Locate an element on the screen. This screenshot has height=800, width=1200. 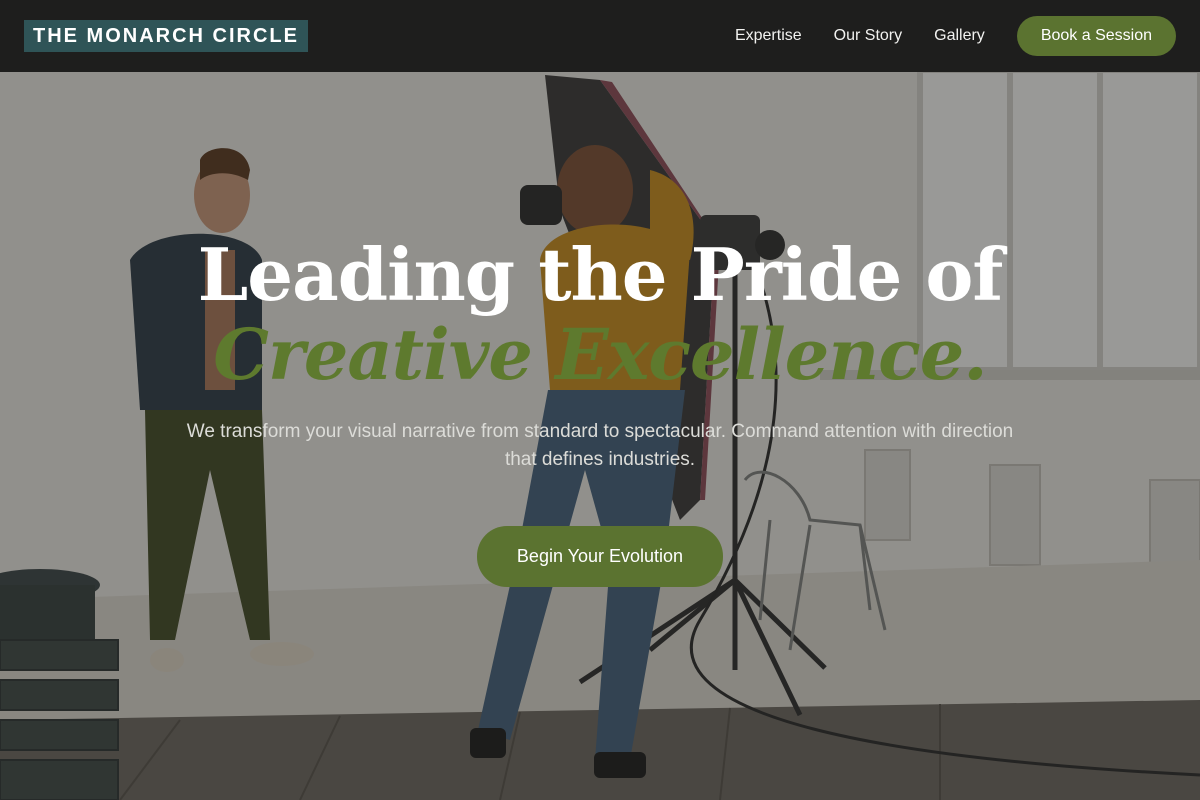
headline-line-1: Leading the Pride of is located at coordinates (600, 274).